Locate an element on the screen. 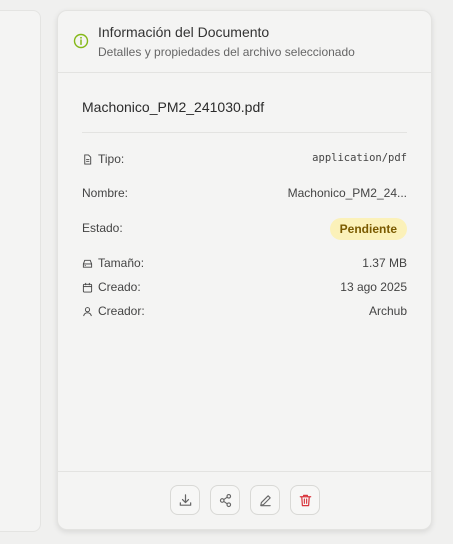  creator-row: Creador: Archub is located at coordinates (244, 312).